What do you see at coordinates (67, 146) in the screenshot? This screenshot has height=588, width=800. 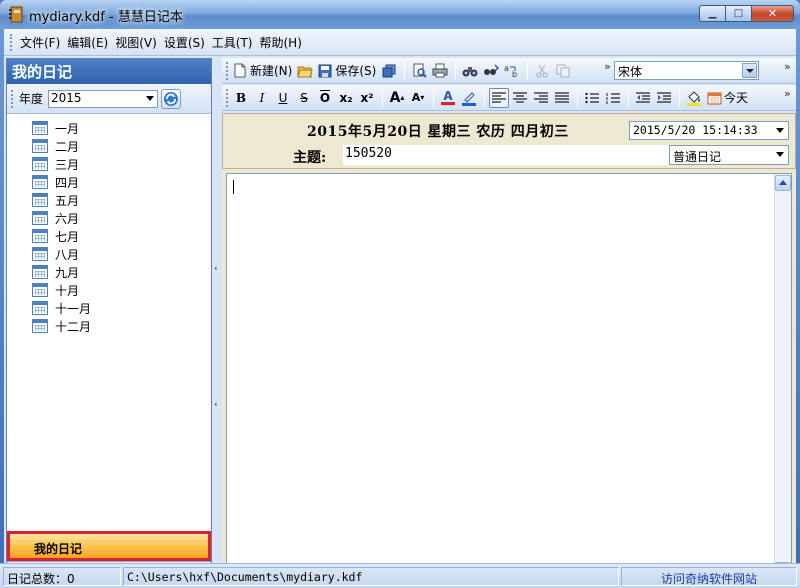 I see `month-label: 二月` at bounding box center [67, 146].